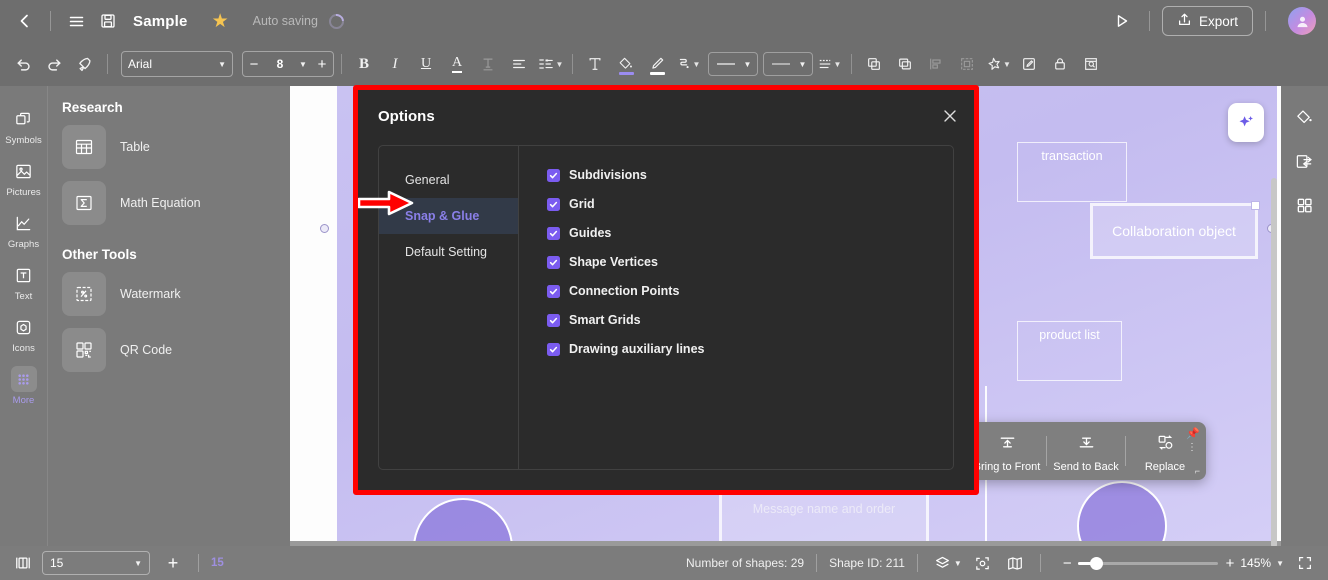  What do you see at coordinates (1192, 448) in the screenshot?
I see `more-dots-icon: ⋮` at bounding box center [1192, 448].